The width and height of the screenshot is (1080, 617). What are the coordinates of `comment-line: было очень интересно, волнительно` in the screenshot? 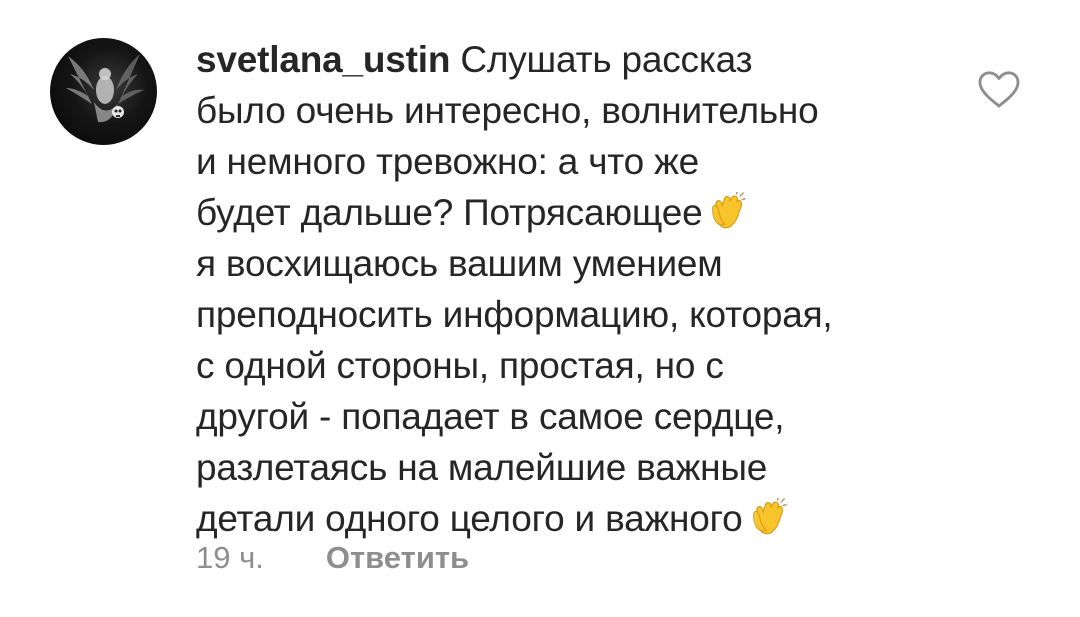 It's located at (507, 110).